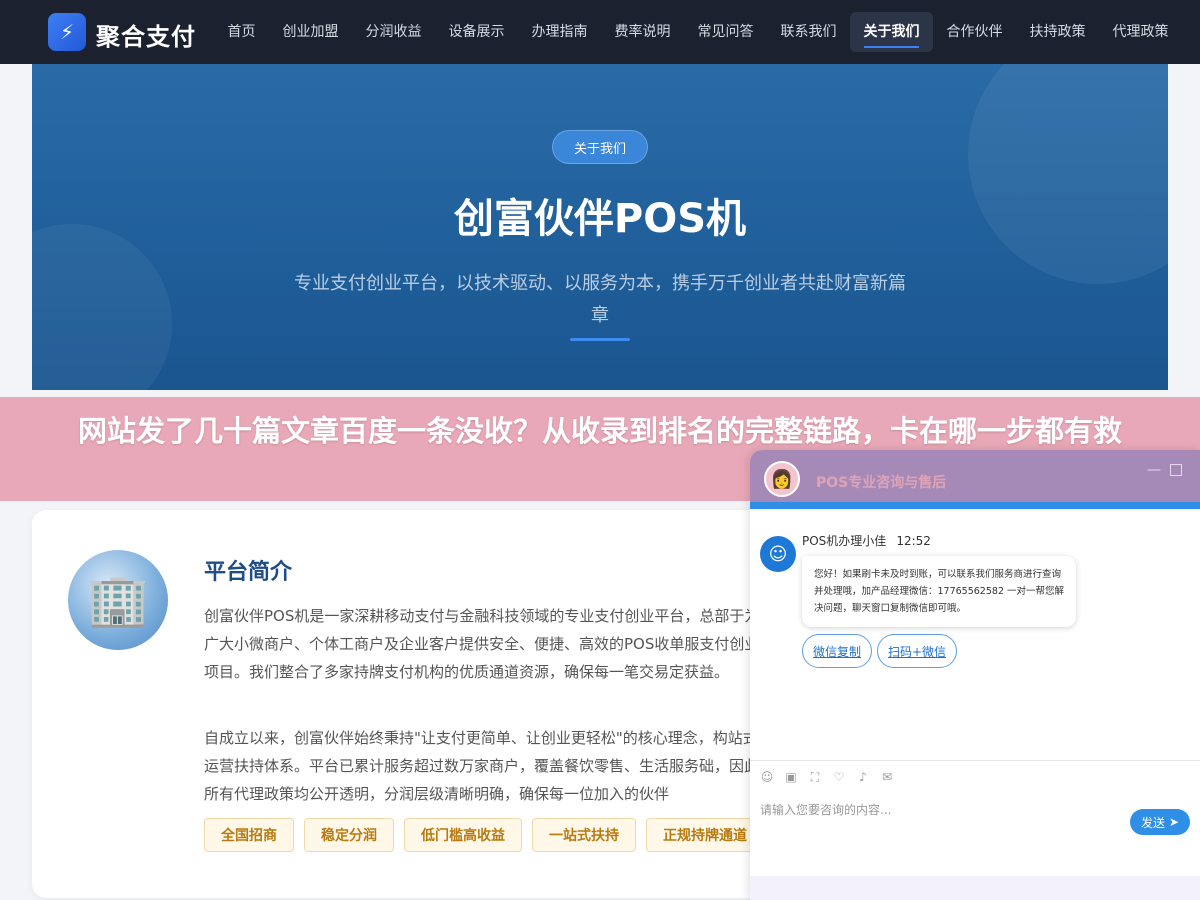 The width and height of the screenshot is (1200, 900). I want to click on agent-meta: POS机办理小佳 12:52, so click(866, 540).